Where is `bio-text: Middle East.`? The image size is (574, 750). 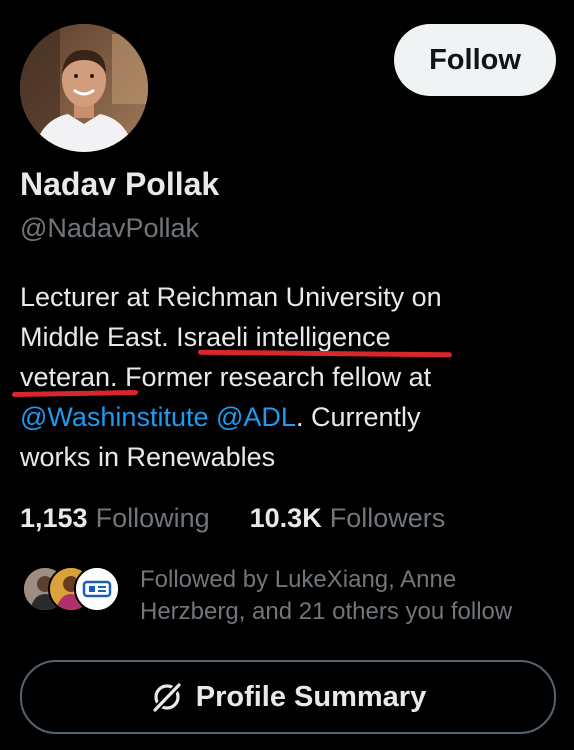 bio-text: Middle East. is located at coordinates (98, 337).